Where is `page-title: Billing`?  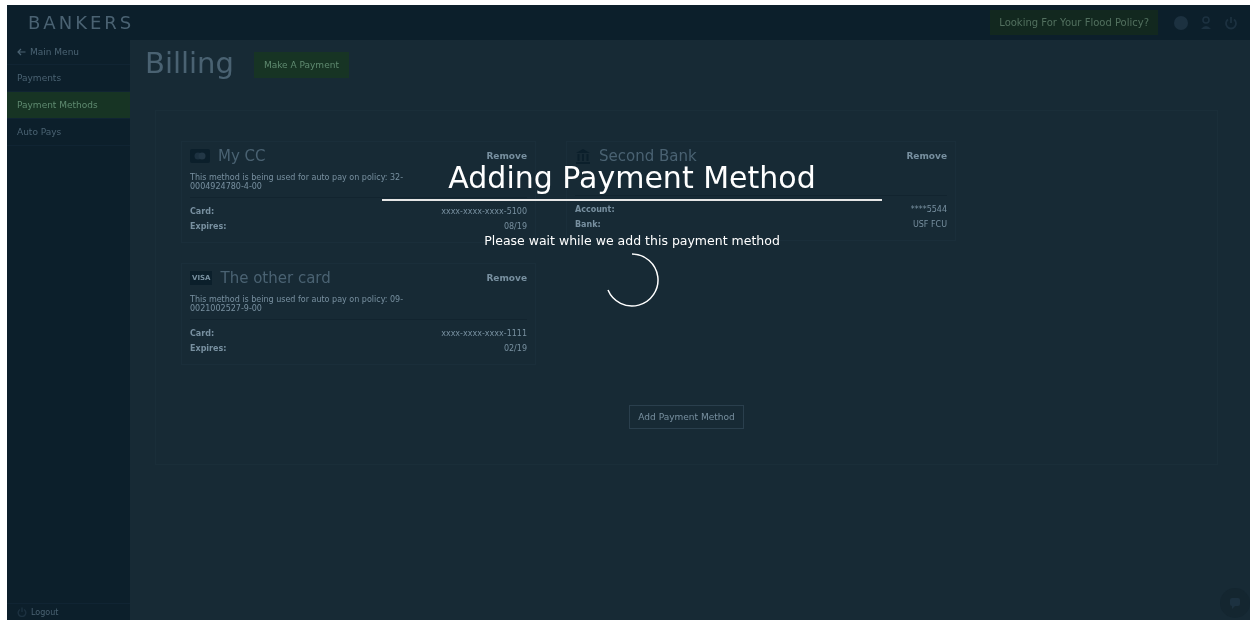 page-title: Billing is located at coordinates (189, 63).